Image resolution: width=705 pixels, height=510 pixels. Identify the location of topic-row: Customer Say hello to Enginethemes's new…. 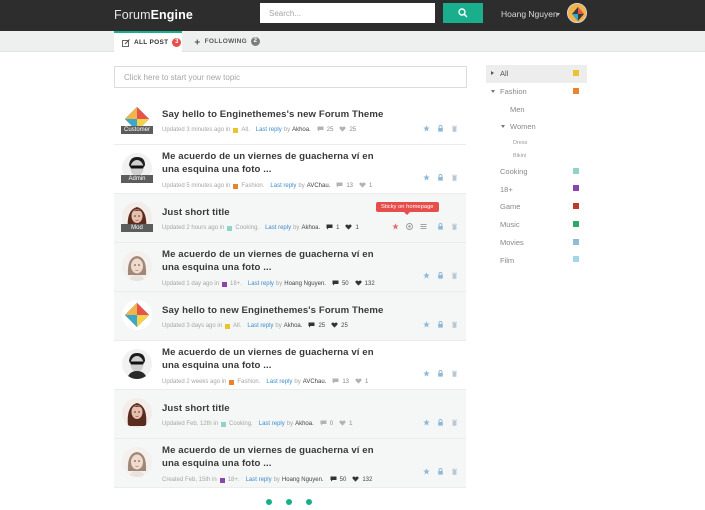
(290, 120).